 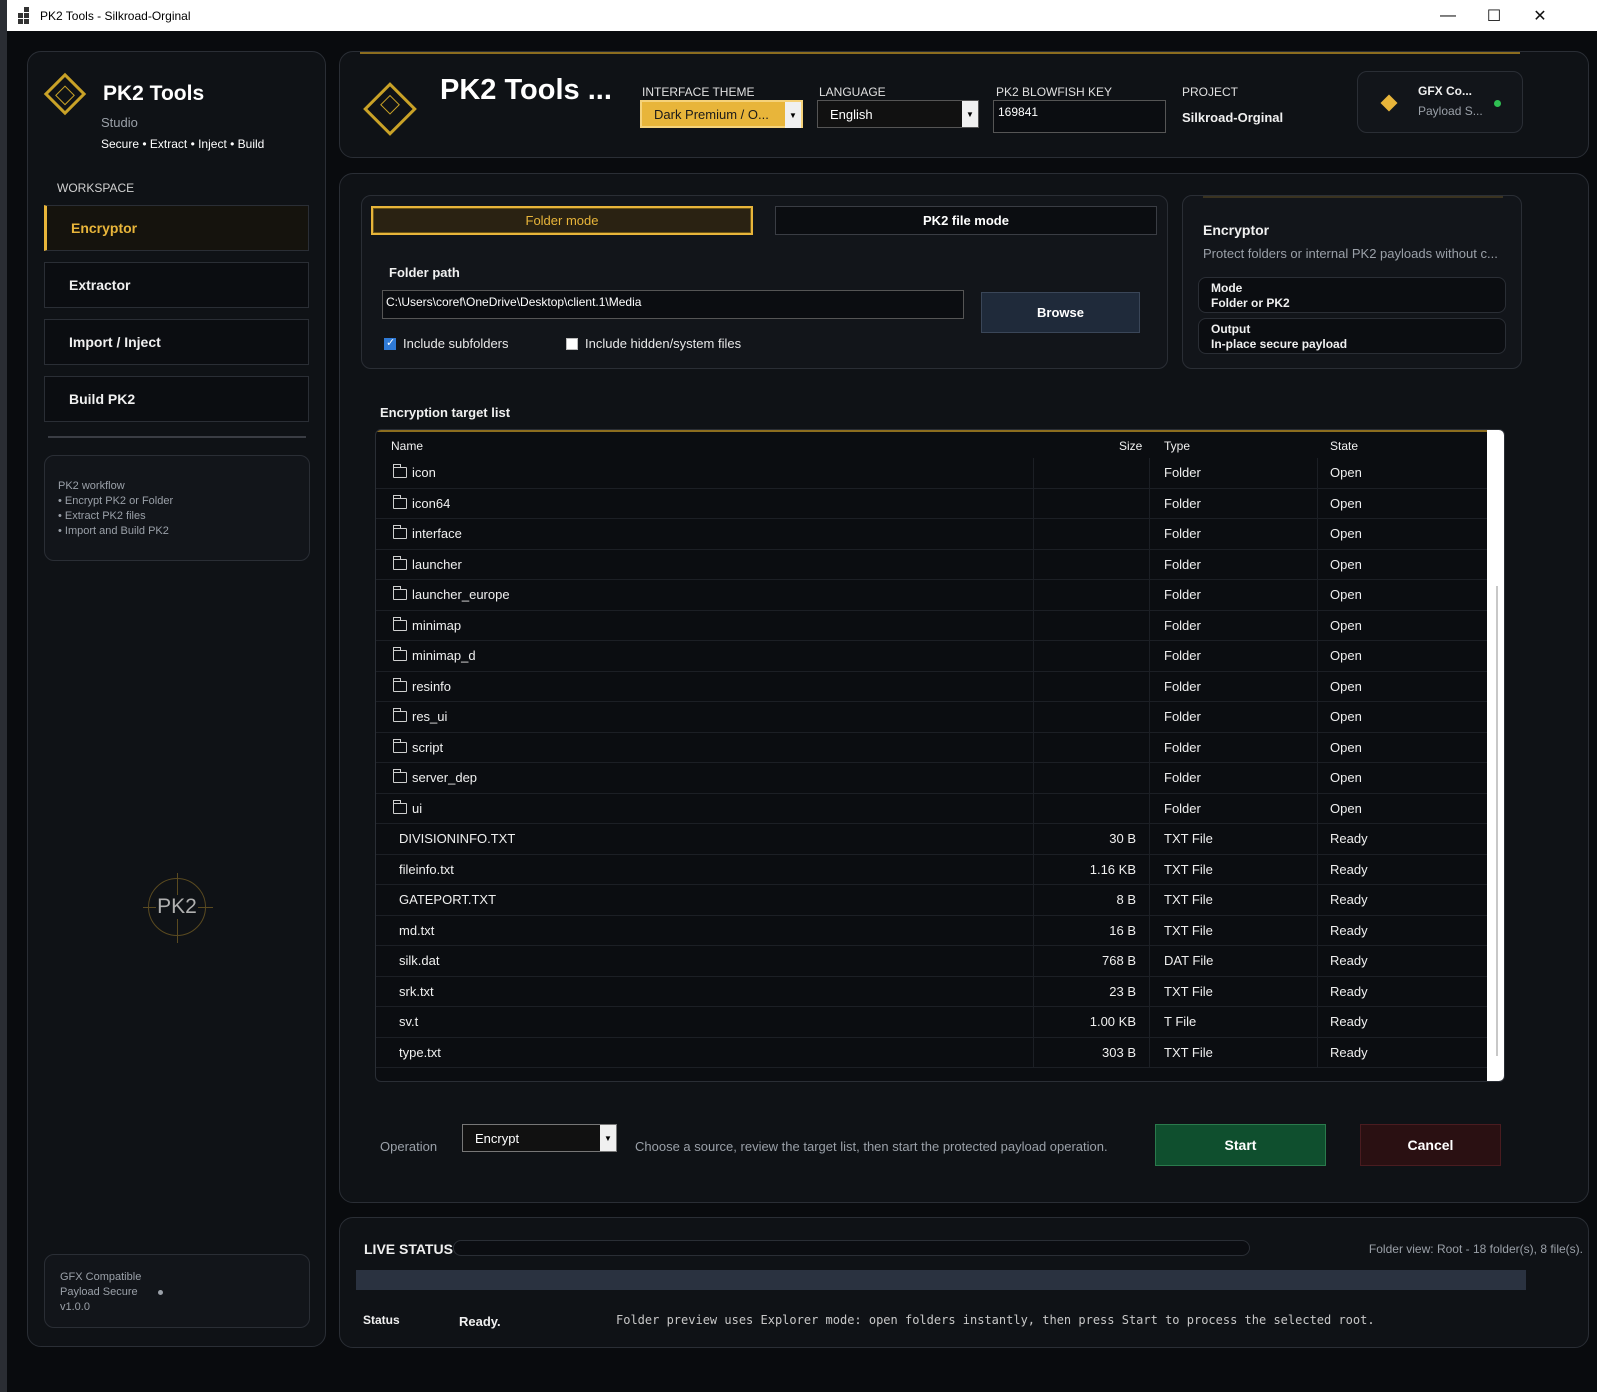 I want to click on blowfish-key-input: 169841, so click(x=1079, y=116).